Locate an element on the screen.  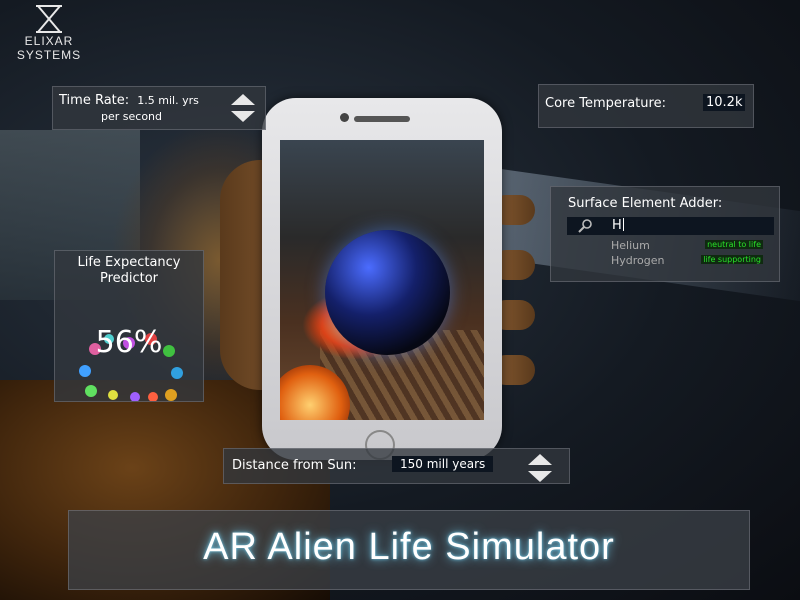
suggestion-name: Hydrogen is located at coordinates (638, 260).